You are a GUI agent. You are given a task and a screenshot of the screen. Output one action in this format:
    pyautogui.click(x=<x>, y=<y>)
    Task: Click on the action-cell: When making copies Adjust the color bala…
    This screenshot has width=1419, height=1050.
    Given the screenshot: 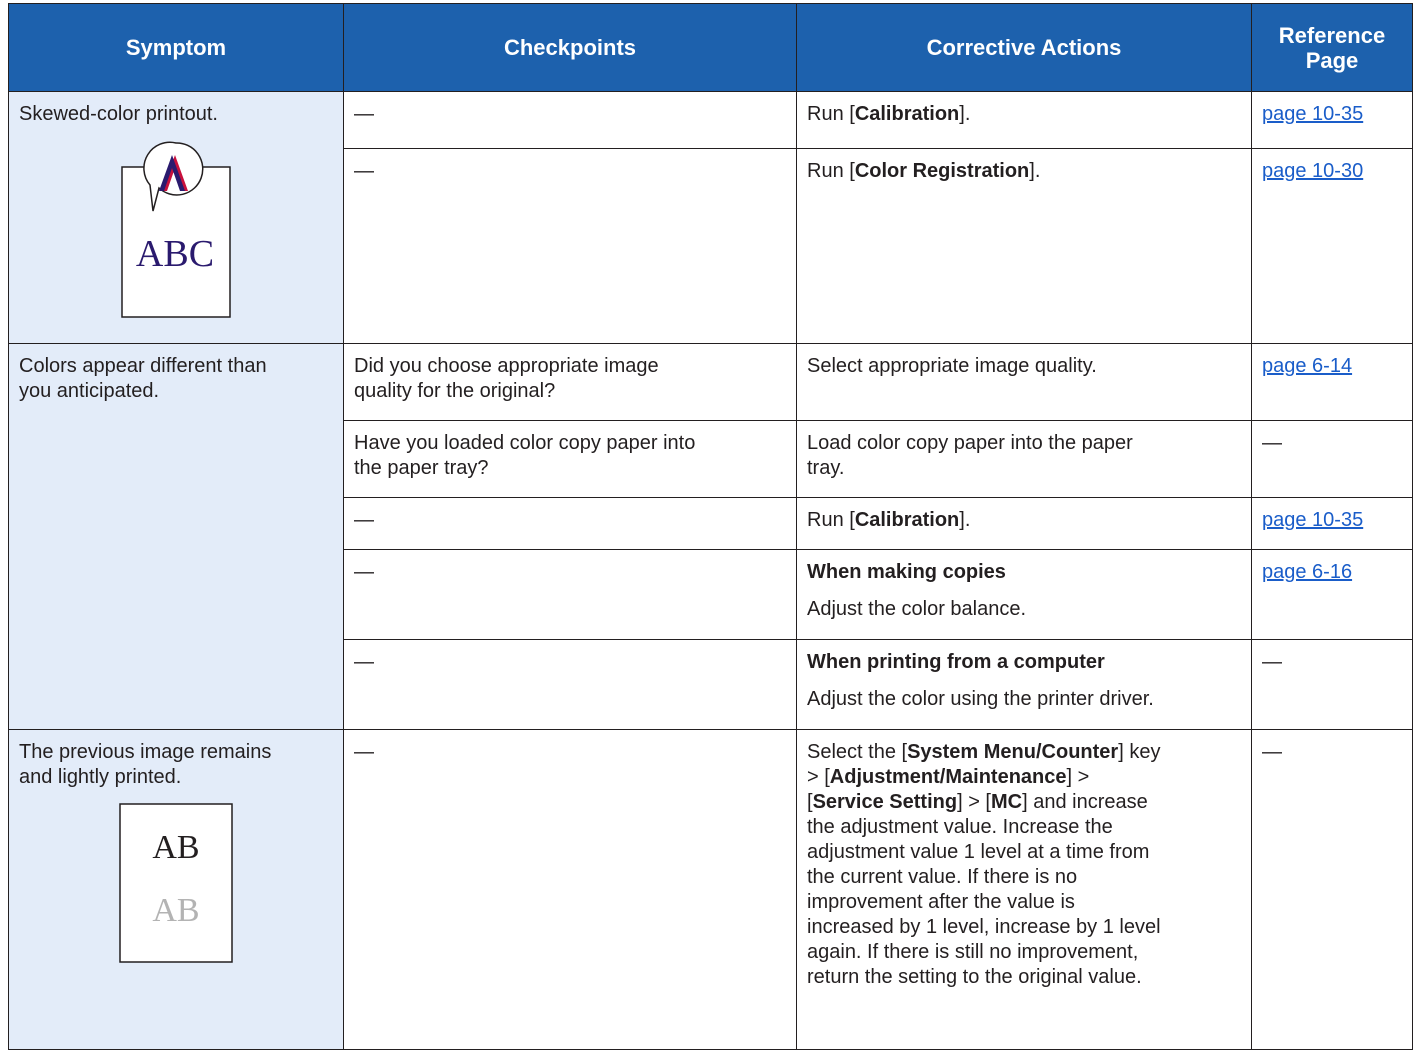 What is the action you would take?
    pyautogui.click(x=1024, y=594)
    